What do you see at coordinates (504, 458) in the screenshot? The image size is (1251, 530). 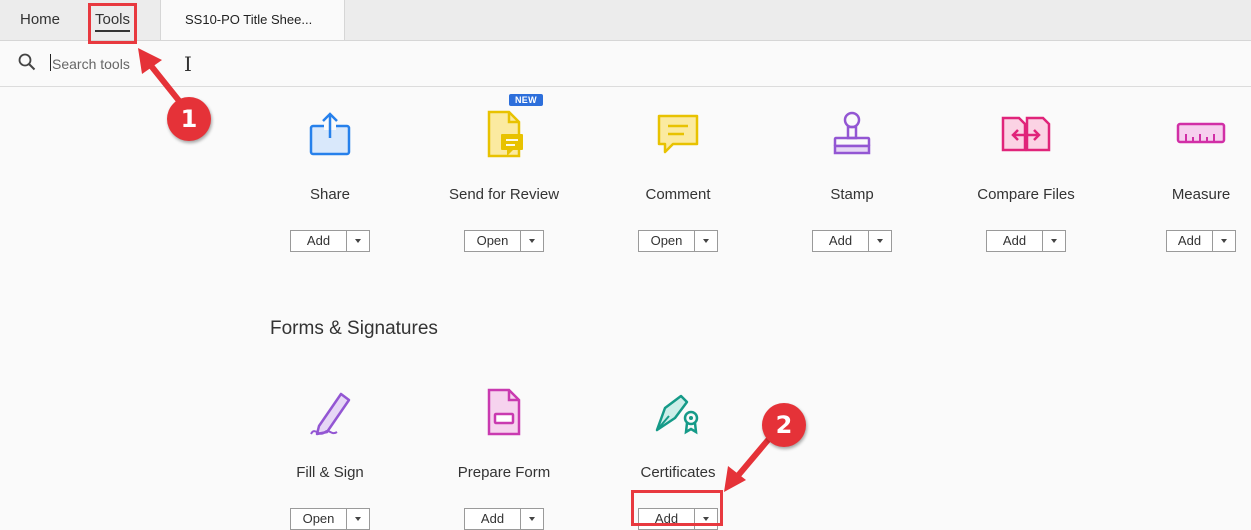 I see `tool-prepare-form: Prepare Form Add` at bounding box center [504, 458].